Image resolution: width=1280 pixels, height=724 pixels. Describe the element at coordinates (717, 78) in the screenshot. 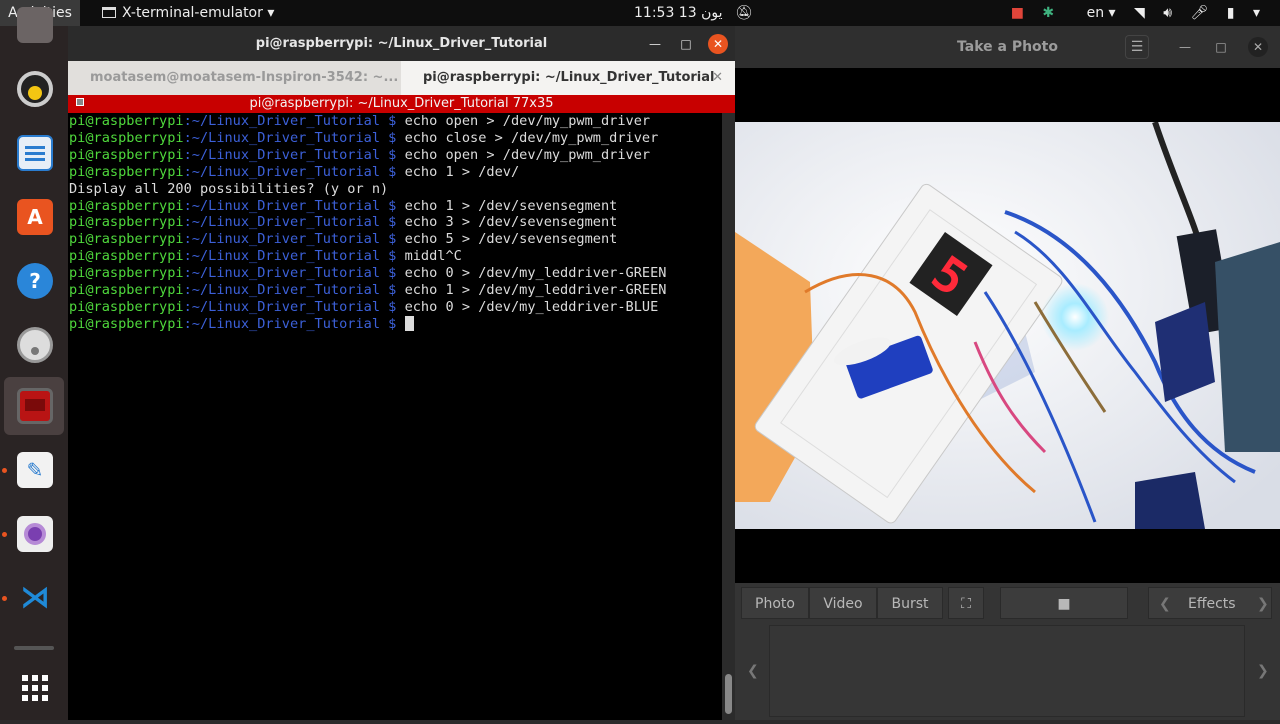

I see `close-tab-icon: ✕` at that location.